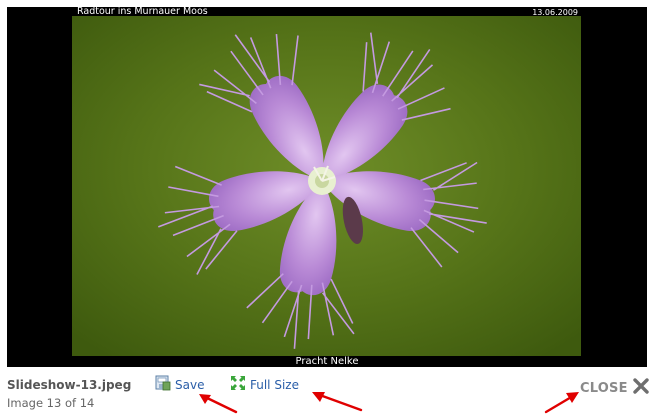 This screenshot has height=419, width=654. What do you see at coordinates (640, 388) in the screenshot?
I see `close-icon` at bounding box center [640, 388].